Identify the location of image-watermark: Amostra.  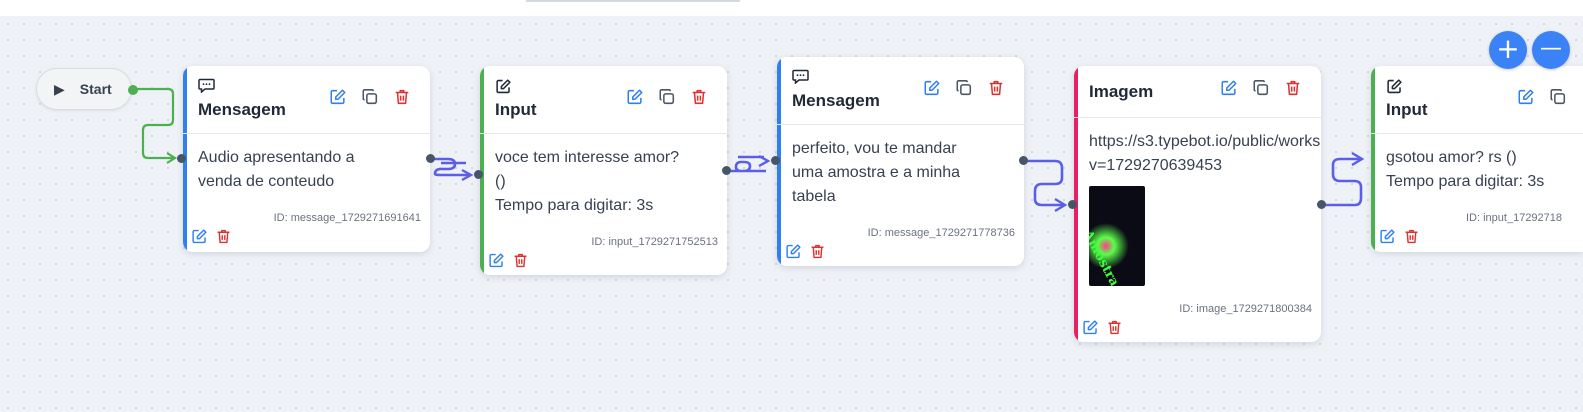
(1105, 257).